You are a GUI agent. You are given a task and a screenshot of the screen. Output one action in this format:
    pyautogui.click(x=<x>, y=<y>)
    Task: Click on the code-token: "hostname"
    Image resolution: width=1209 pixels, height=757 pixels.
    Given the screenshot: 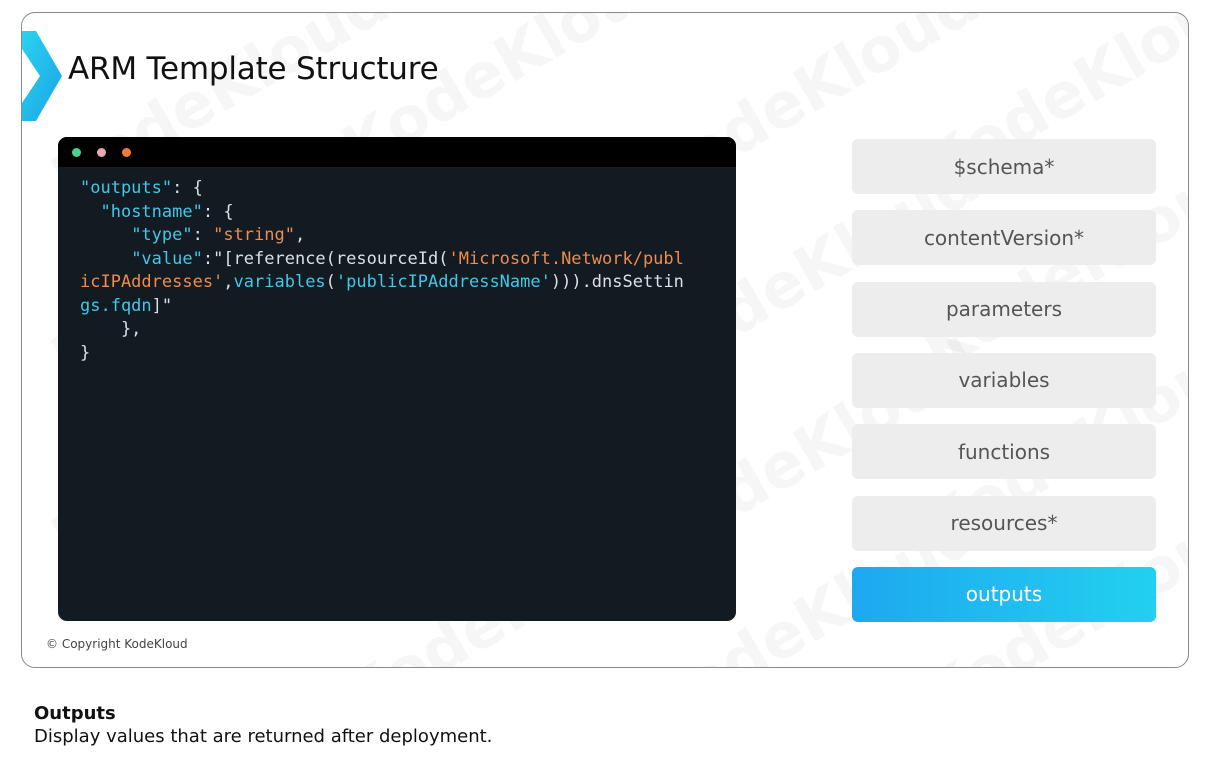 What is the action you would take?
    pyautogui.click(x=151, y=211)
    